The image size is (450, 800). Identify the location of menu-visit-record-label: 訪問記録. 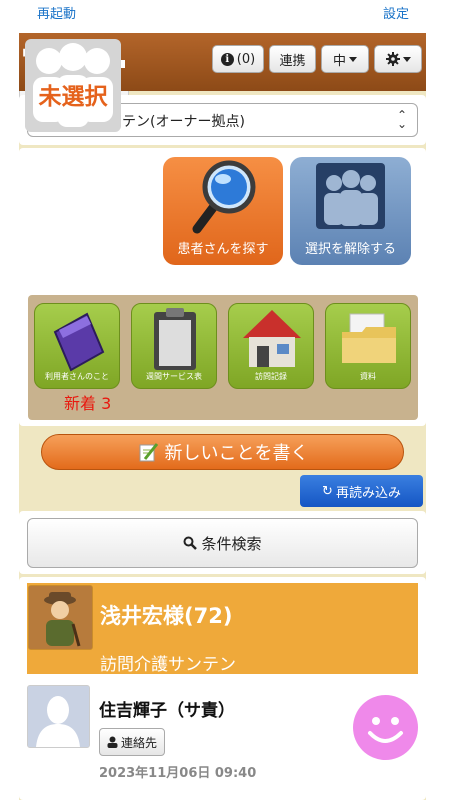
(271, 376).